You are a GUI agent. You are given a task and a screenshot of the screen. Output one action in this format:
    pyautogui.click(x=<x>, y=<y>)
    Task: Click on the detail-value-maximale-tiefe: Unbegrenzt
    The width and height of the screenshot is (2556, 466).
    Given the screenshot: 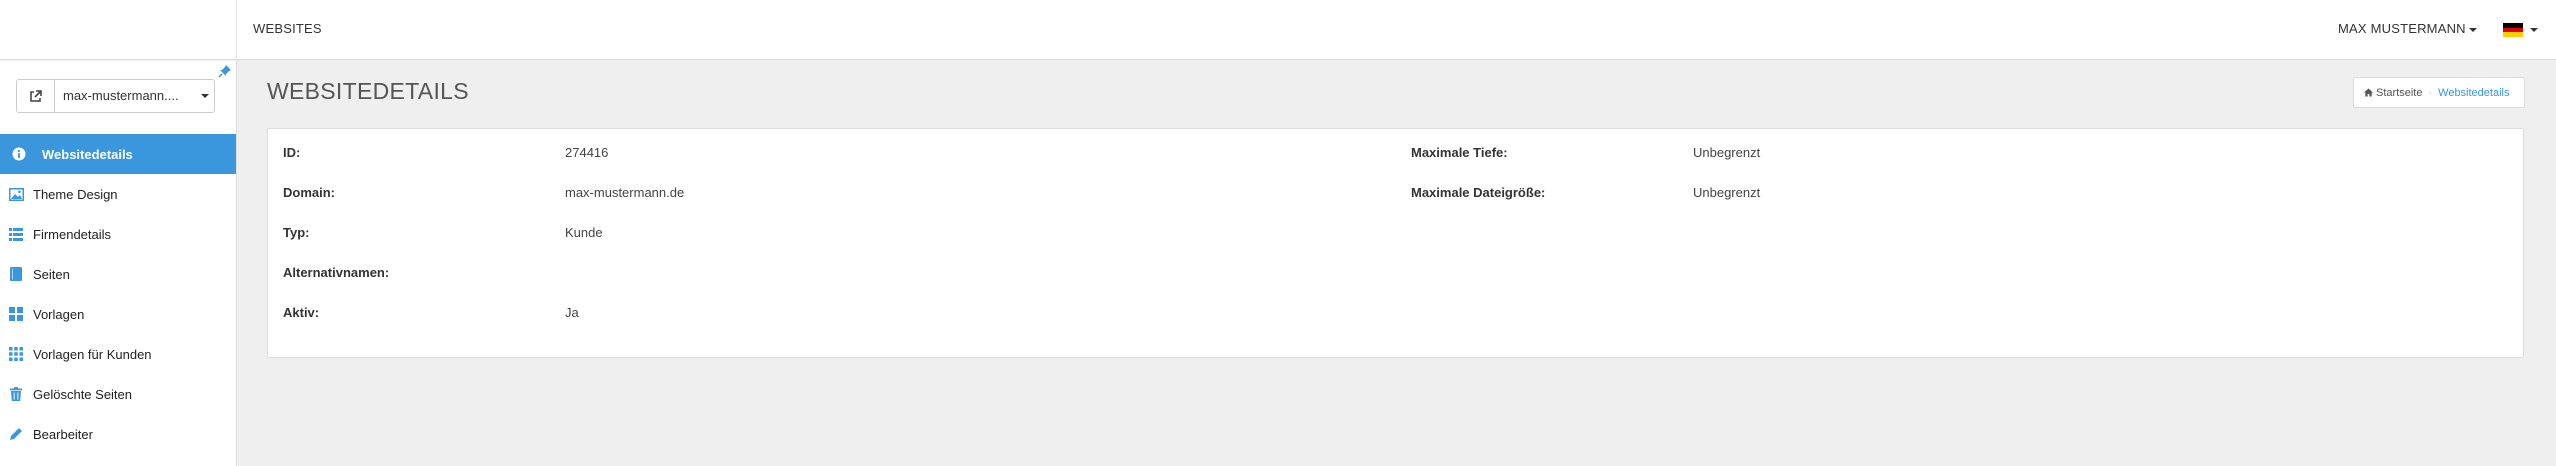 What is the action you would take?
    pyautogui.click(x=1727, y=152)
    